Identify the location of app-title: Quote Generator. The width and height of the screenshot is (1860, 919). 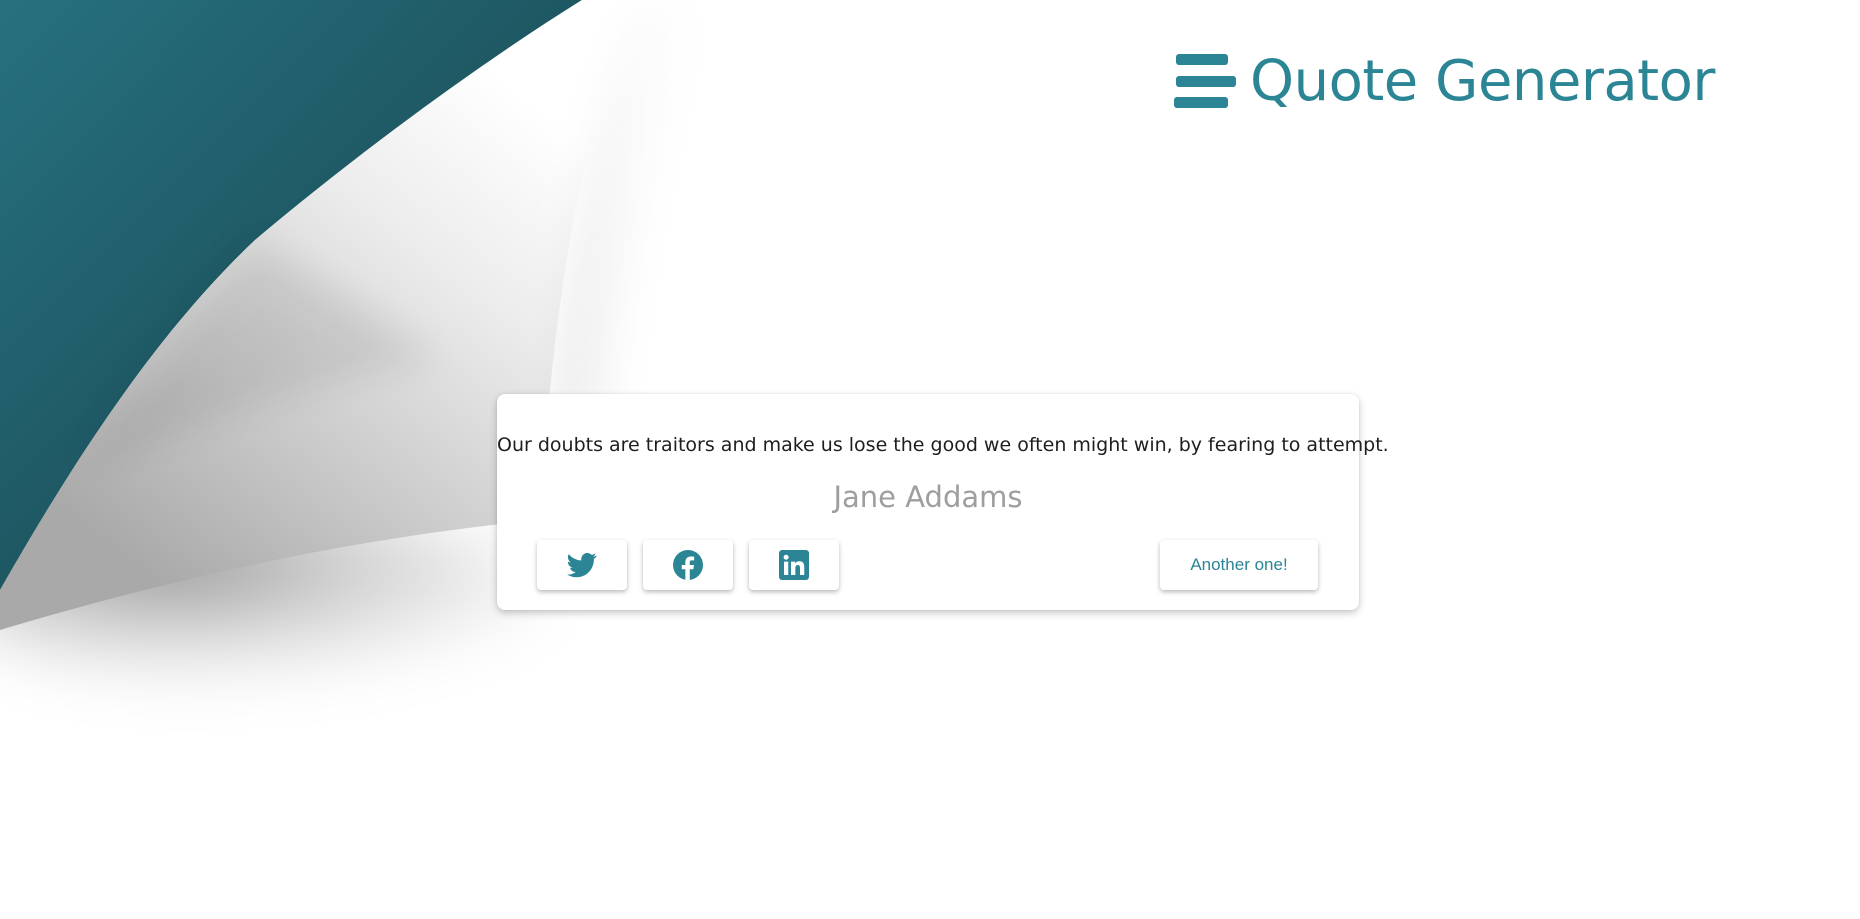
(1482, 81).